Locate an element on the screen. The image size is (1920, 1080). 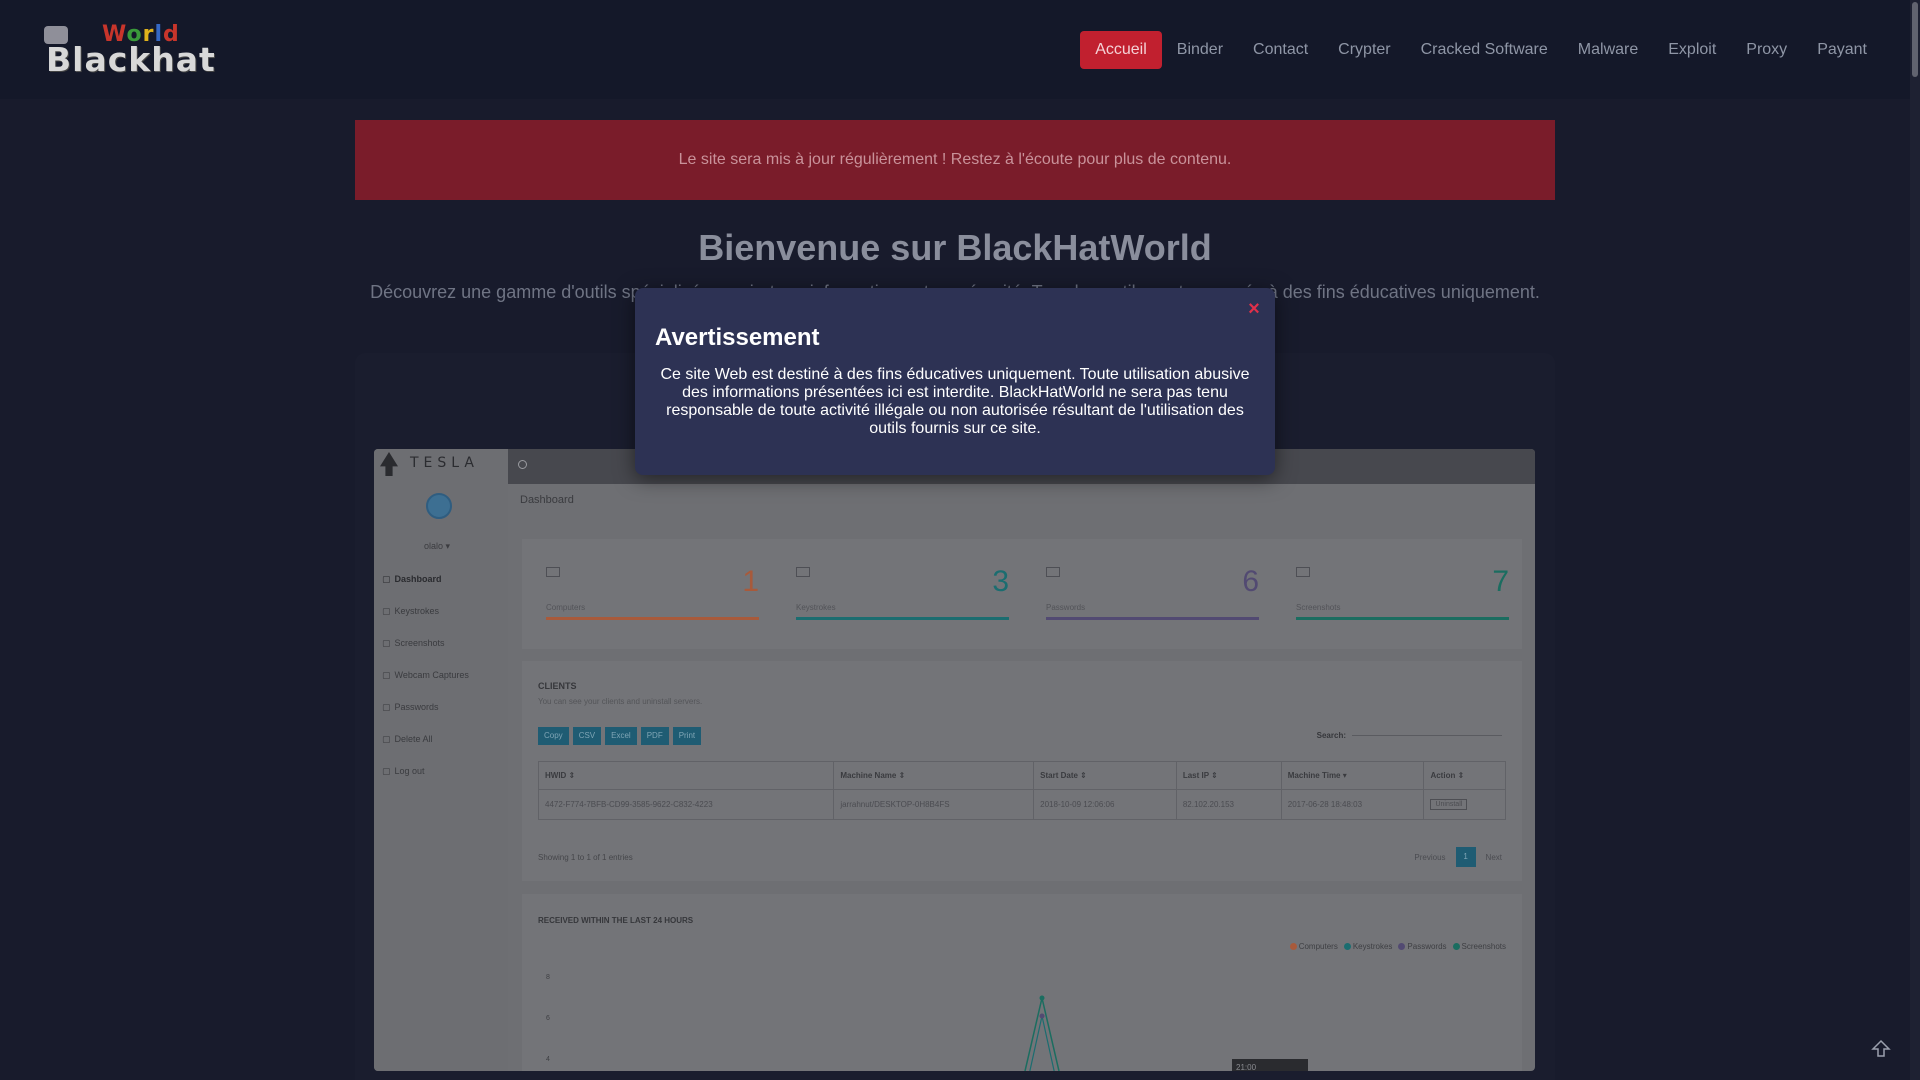
scrollbar-thumb is located at coordinates (1915, 39).